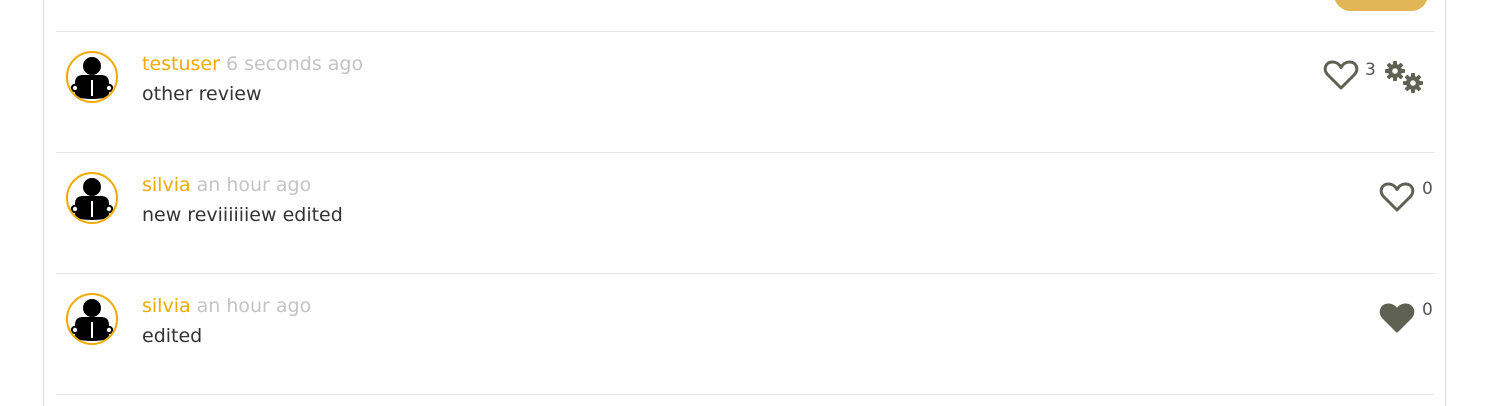  I want to click on review-username: testuser, so click(181, 64).